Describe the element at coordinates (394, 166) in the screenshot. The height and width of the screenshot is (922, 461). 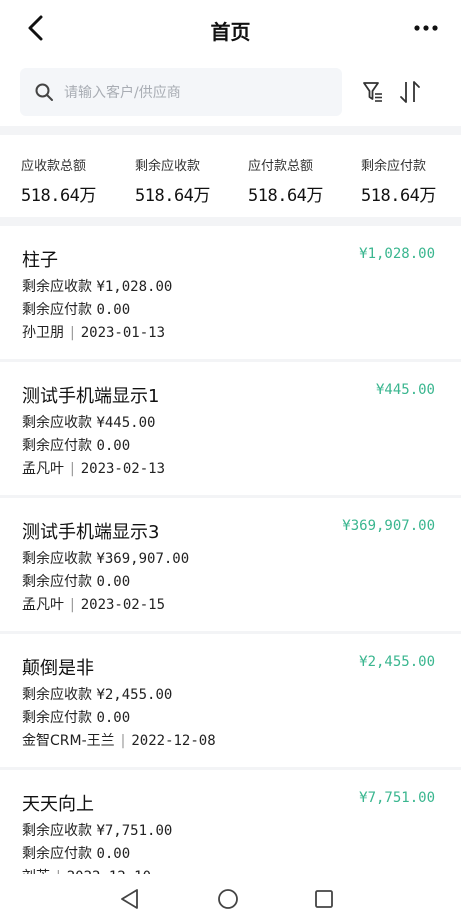
I see `stat-label: 剩余应付款` at that location.